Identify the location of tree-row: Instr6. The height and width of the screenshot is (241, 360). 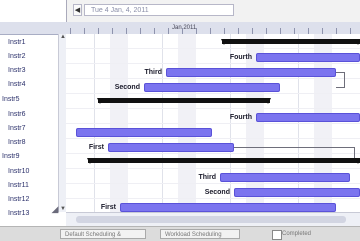
(33, 115).